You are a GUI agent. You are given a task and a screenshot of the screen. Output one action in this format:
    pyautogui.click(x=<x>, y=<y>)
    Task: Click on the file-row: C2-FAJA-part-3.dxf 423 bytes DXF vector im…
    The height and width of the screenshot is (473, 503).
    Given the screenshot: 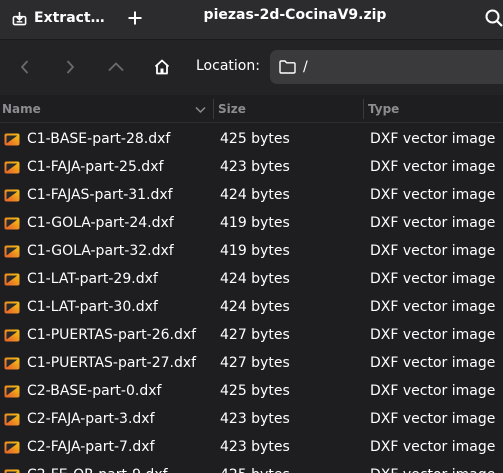 What is the action you would take?
    pyautogui.click(x=251, y=420)
    